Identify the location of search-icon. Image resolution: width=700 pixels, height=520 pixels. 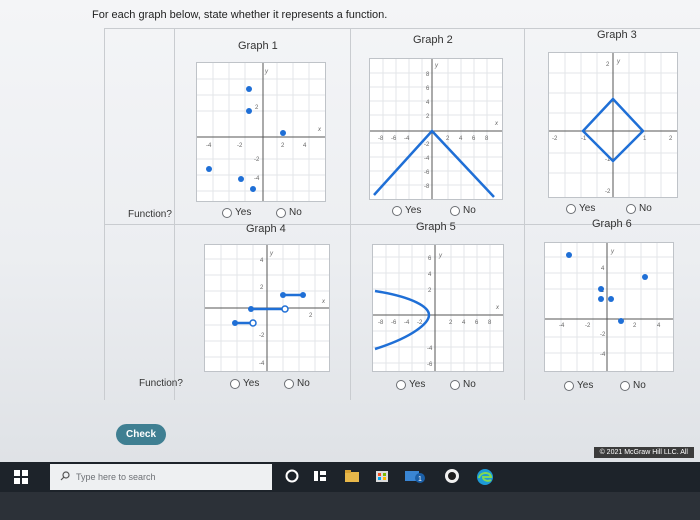
(65, 477).